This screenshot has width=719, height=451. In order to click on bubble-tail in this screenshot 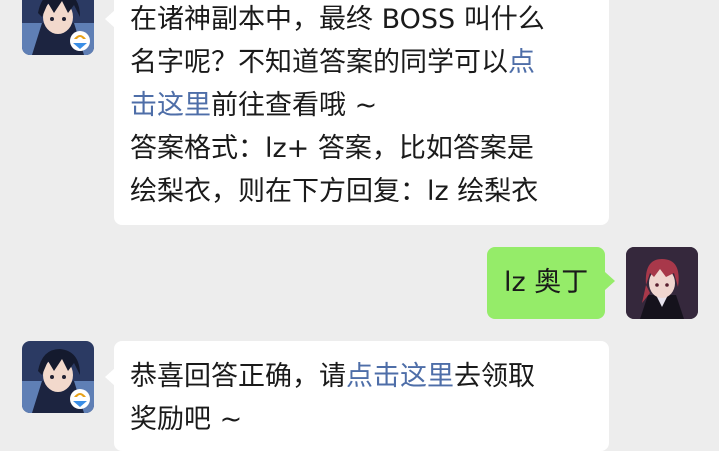, I will do `click(610, 281)`.